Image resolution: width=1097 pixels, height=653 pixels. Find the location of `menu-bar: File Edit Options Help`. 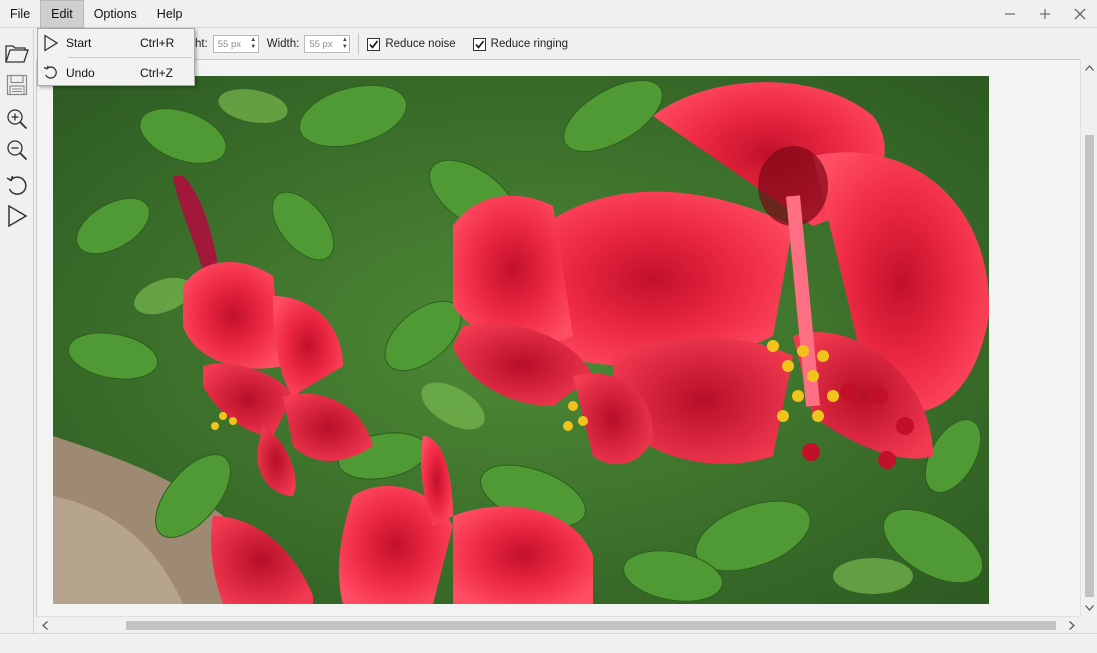

menu-bar: File Edit Options Help is located at coordinates (548, 14).